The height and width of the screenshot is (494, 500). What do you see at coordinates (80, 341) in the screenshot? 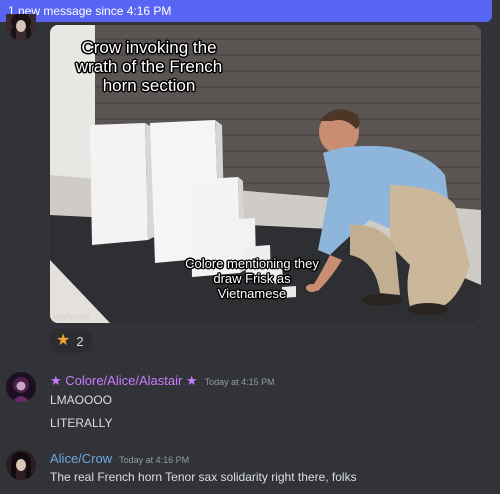
I see `reaction-count: 2` at bounding box center [80, 341].